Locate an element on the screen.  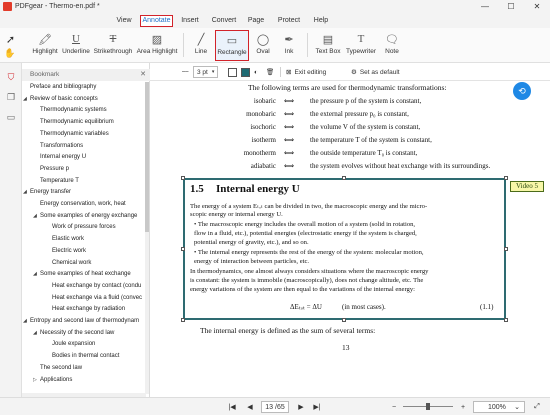
close-panel-icon: ✕ is located at coordinates (143, 74).